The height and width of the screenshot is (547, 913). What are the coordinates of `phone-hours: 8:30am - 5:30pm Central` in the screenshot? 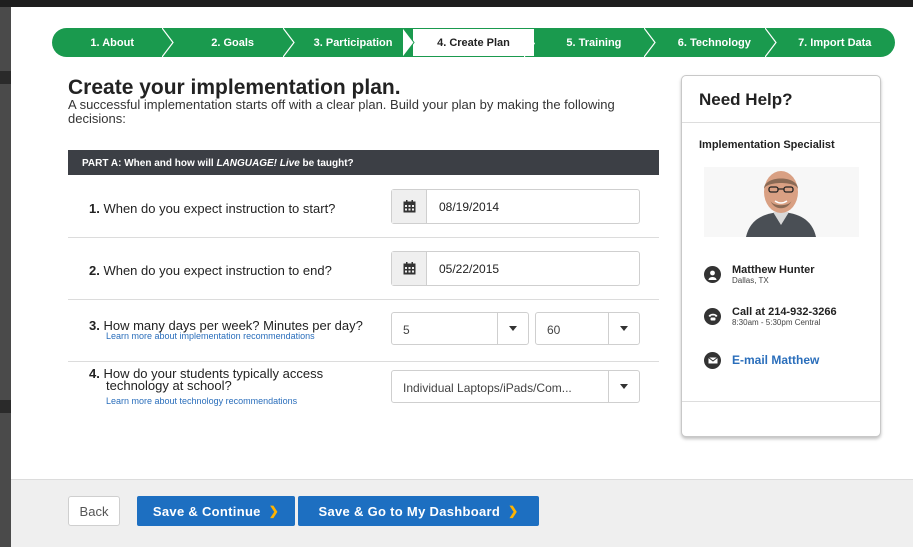 It's located at (776, 322).